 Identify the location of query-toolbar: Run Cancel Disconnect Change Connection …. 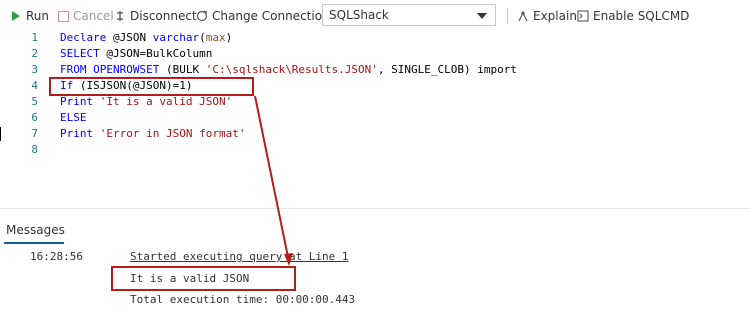
(375, 15).